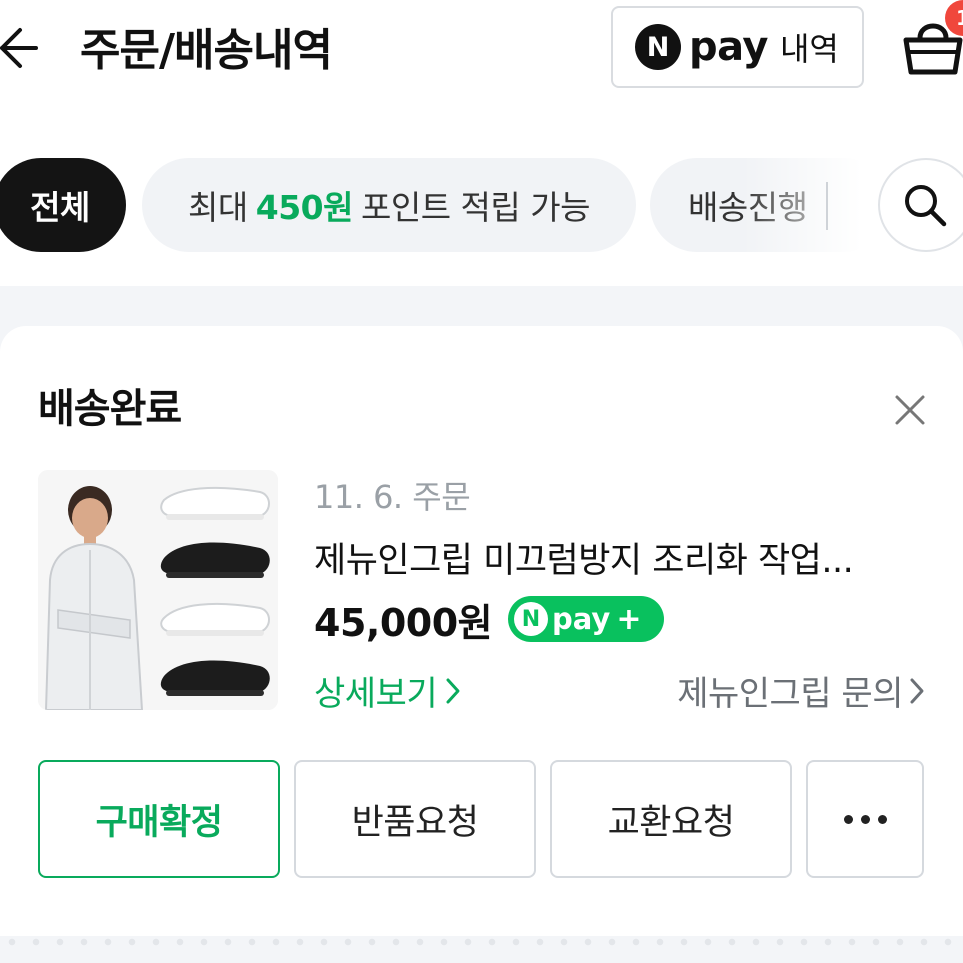 The image size is (963, 963). I want to click on search-button, so click(920, 205).